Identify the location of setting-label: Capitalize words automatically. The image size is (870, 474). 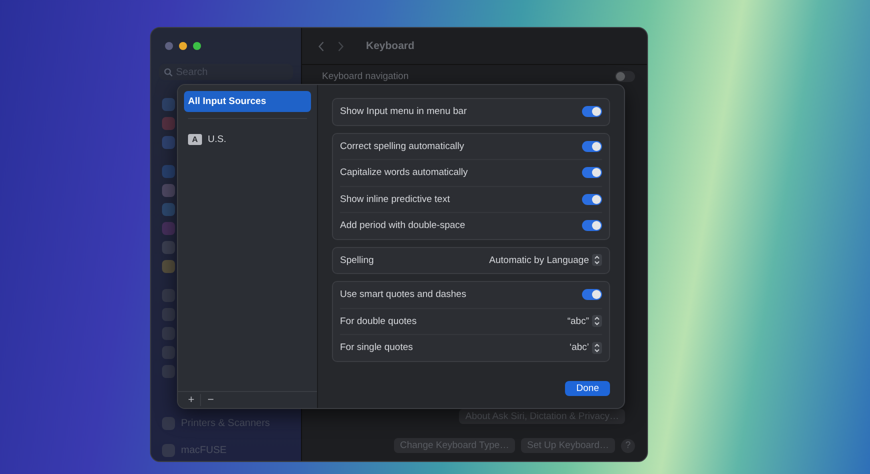
(404, 172).